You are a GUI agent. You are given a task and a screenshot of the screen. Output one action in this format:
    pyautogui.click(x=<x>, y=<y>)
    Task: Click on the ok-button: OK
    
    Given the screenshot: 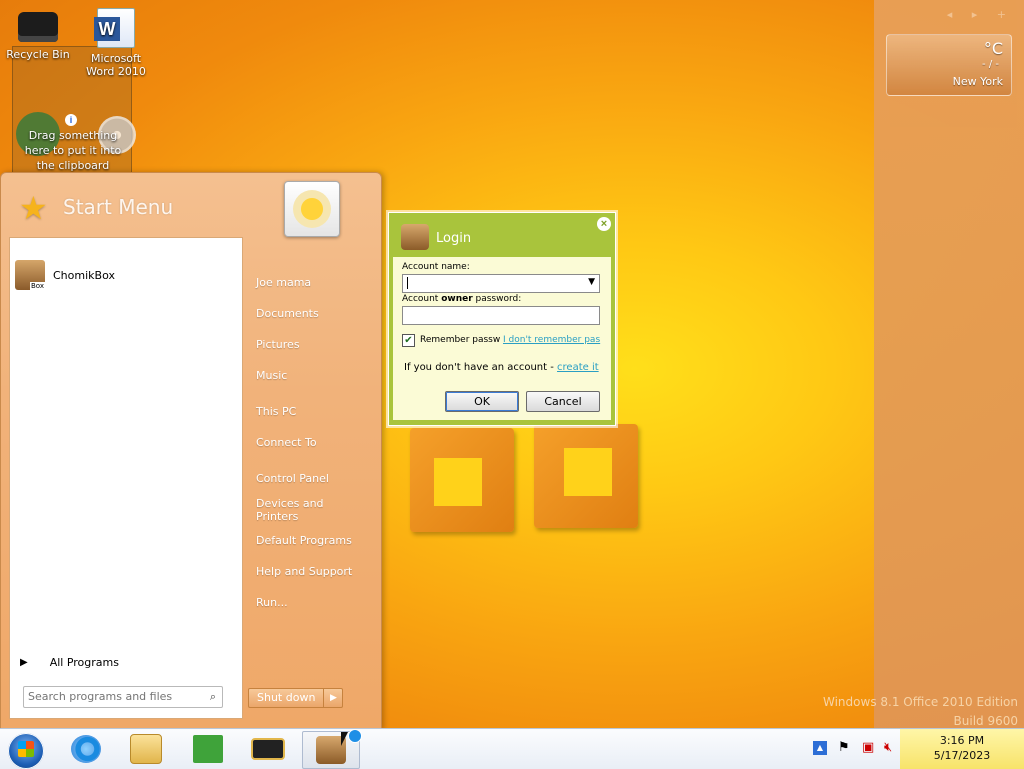 What is the action you would take?
    pyautogui.click(x=482, y=401)
    